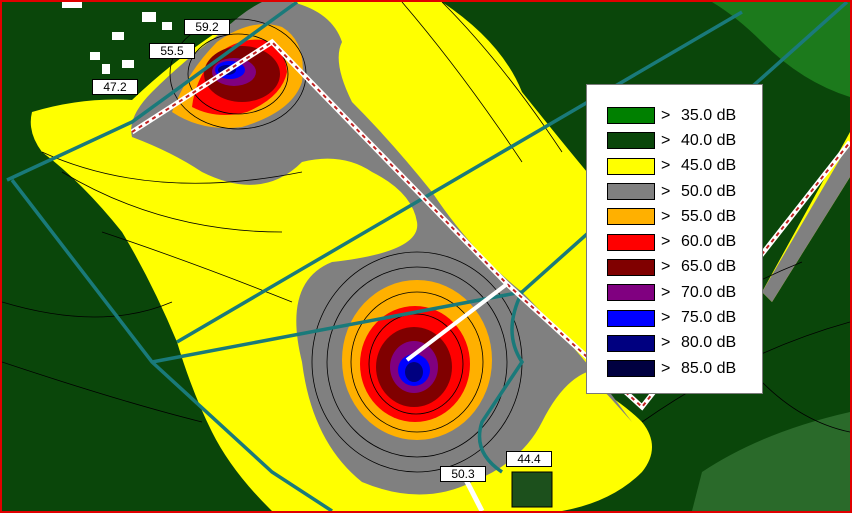 This screenshot has width=852, height=513. I want to click on receiver-label-59-2: 59.2, so click(207, 27).